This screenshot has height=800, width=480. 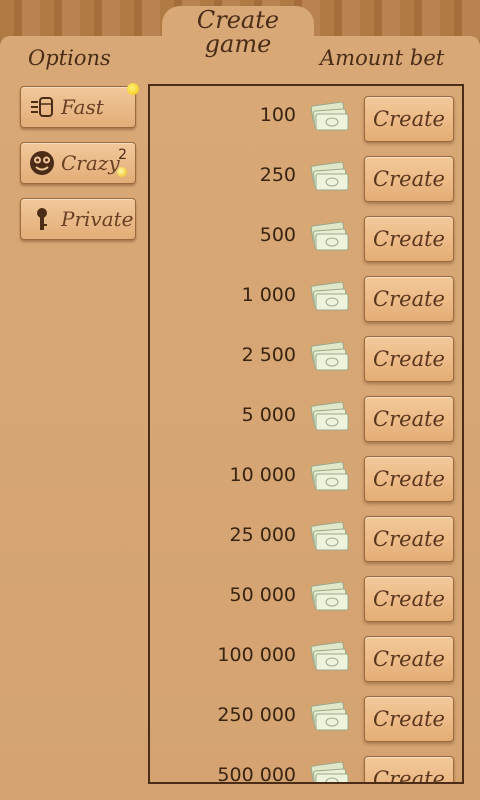 What do you see at coordinates (306, 418) in the screenshot?
I see `bet-row: 5 000 Create` at bounding box center [306, 418].